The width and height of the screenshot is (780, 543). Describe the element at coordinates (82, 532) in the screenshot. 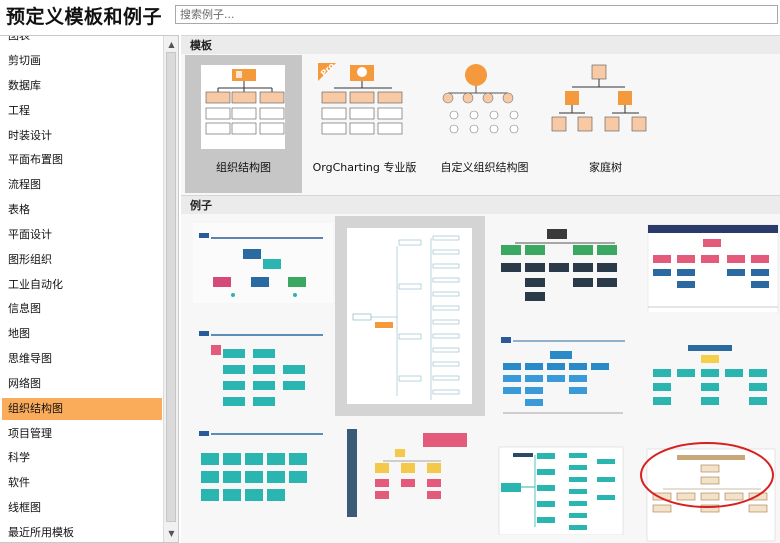

I see `sidebar-item-recent-templates: 最近所用模板` at that location.